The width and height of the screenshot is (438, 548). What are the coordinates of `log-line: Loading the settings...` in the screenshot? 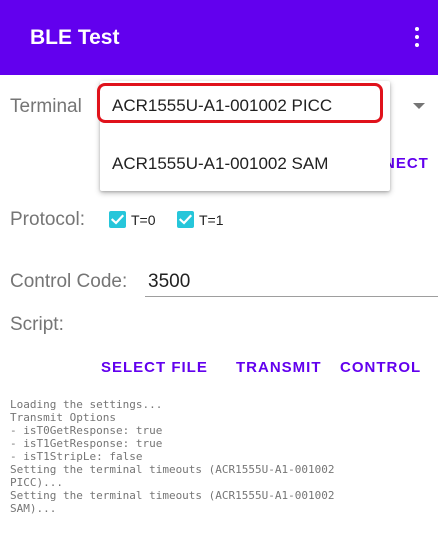 It's located at (86, 404).